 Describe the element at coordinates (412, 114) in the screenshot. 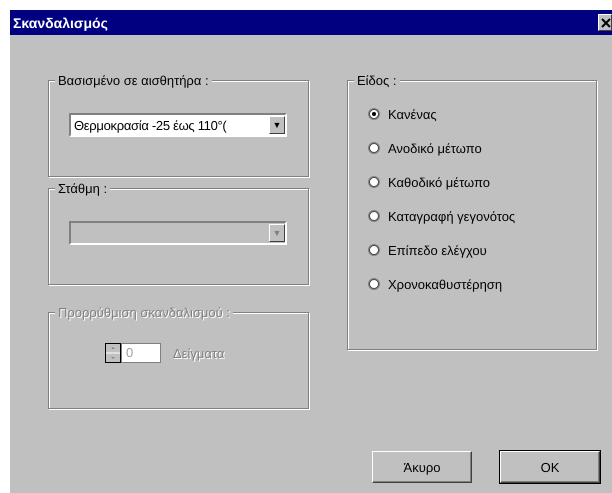

I see `radio-label: Κανένας` at that location.